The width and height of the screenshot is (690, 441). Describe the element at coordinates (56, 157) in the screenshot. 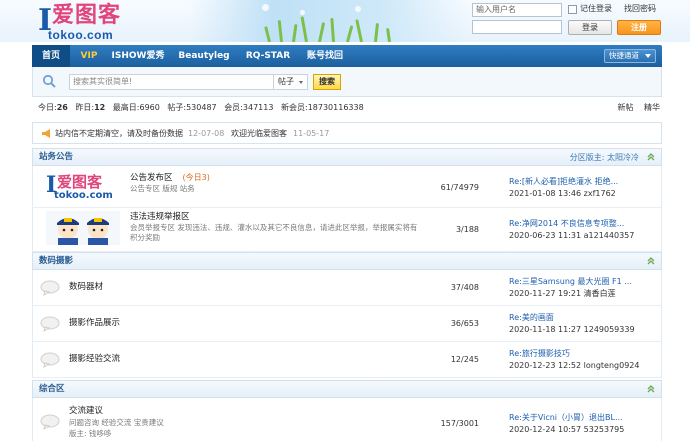

I see `section-title: 站务公告` at that location.